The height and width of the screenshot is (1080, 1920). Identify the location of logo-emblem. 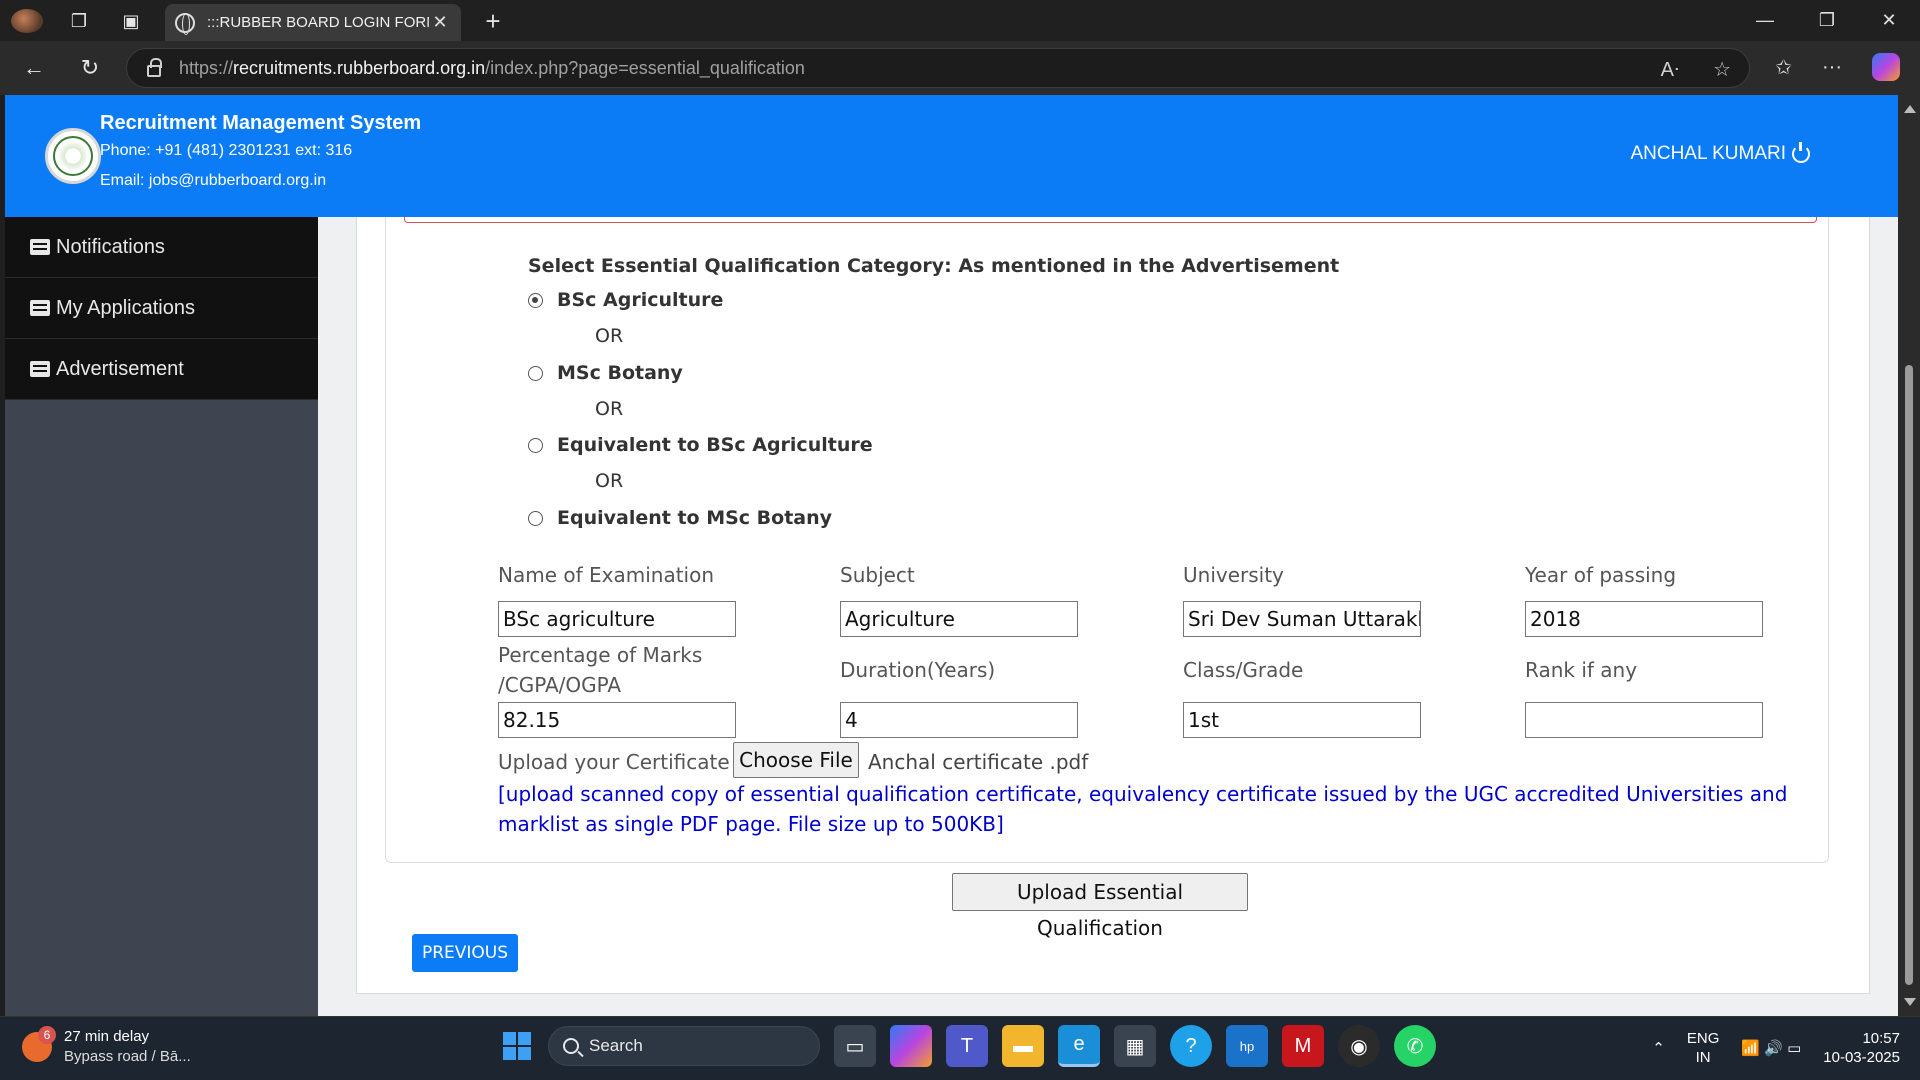
(73, 156).